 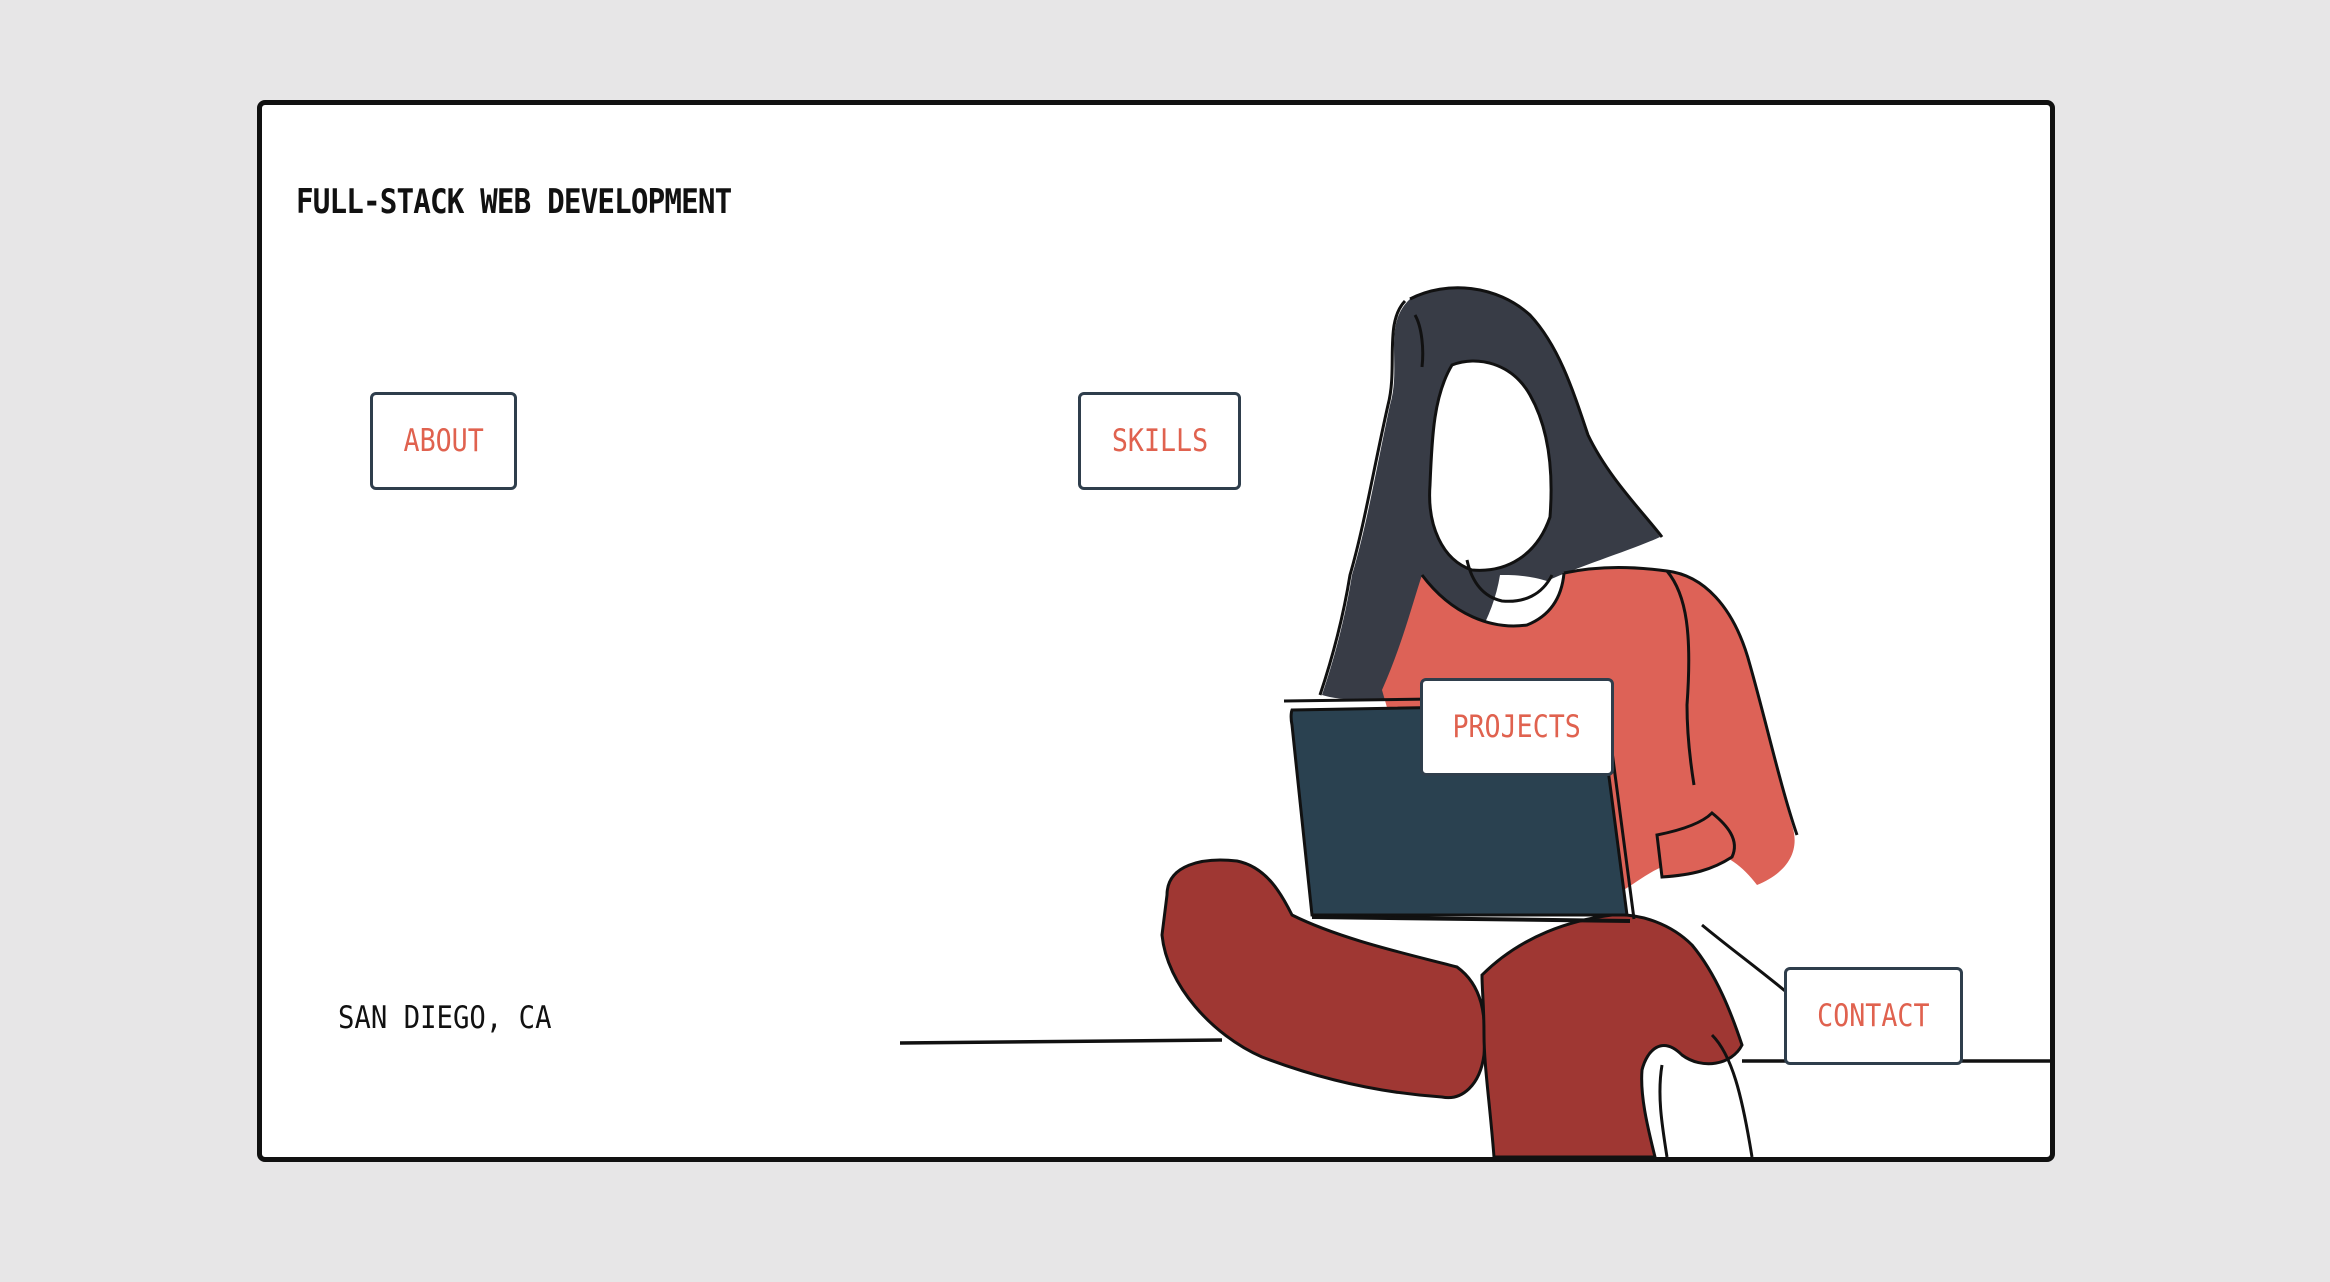 I want to click on contact-button: CONTACT, so click(x=1873, y=1016).